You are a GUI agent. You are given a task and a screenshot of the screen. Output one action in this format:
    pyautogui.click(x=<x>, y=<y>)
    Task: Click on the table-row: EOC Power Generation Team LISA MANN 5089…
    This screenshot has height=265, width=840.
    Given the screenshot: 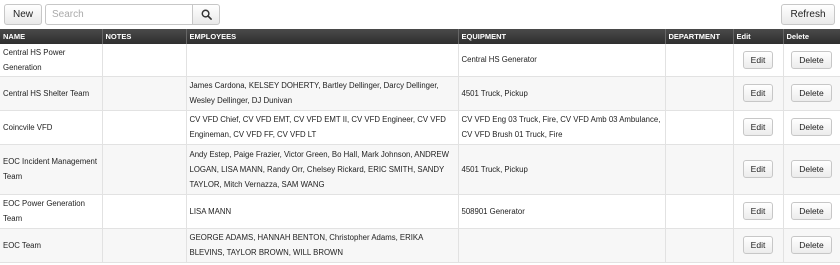 What is the action you would take?
    pyautogui.click(x=420, y=211)
    